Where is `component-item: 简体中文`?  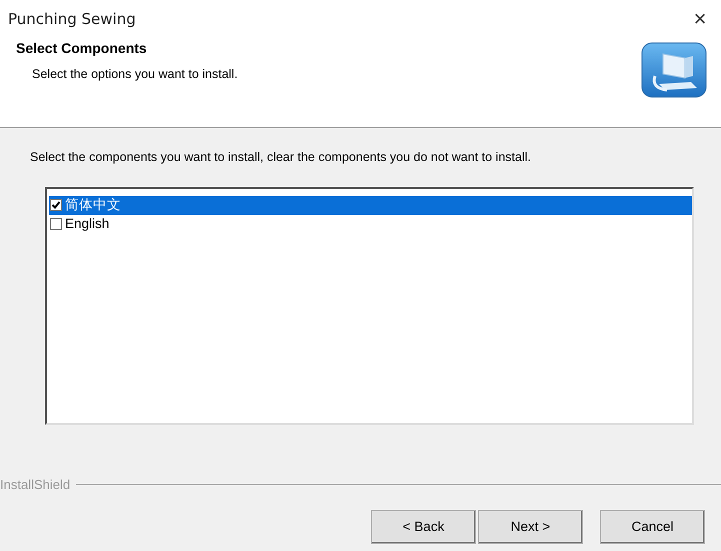 component-item: 简体中文 is located at coordinates (370, 205).